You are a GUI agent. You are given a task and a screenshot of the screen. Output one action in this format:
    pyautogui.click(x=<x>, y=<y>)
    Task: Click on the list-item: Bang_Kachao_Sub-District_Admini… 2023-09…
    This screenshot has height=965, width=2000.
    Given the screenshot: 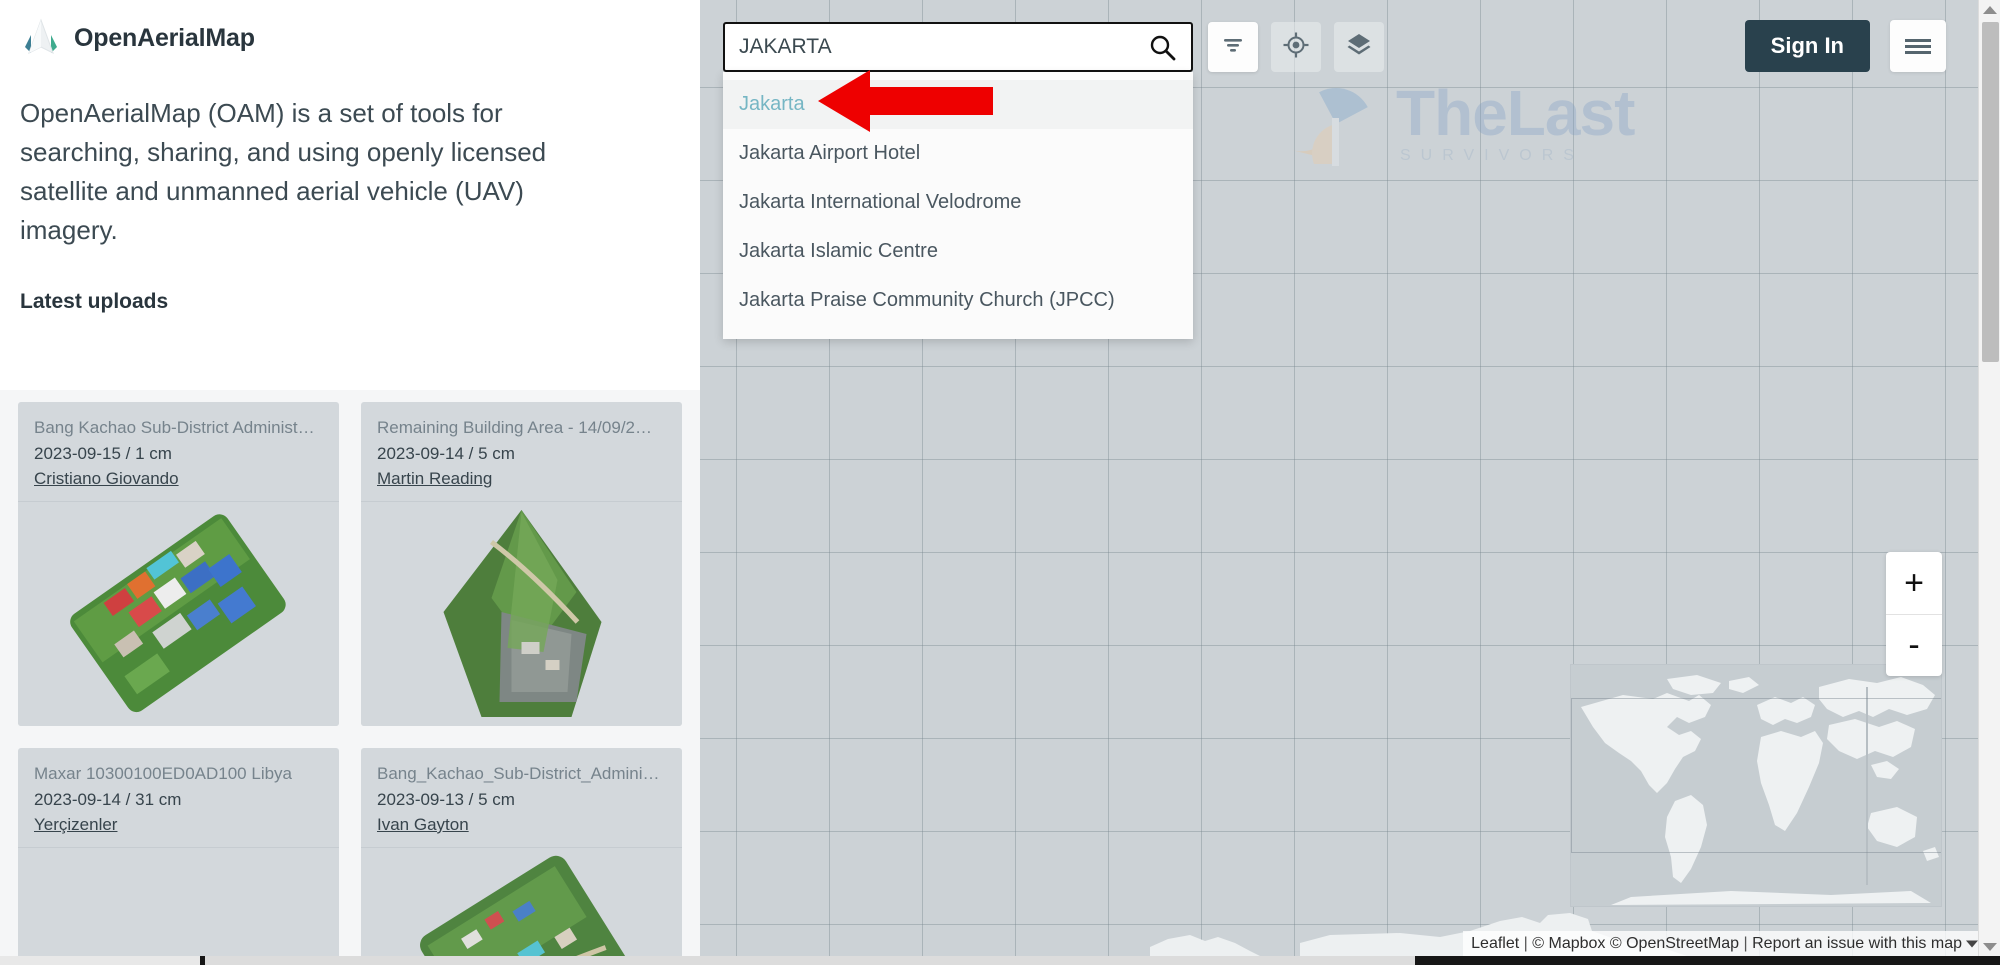 What is the action you would take?
    pyautogui.click(x=521, y=852)
    